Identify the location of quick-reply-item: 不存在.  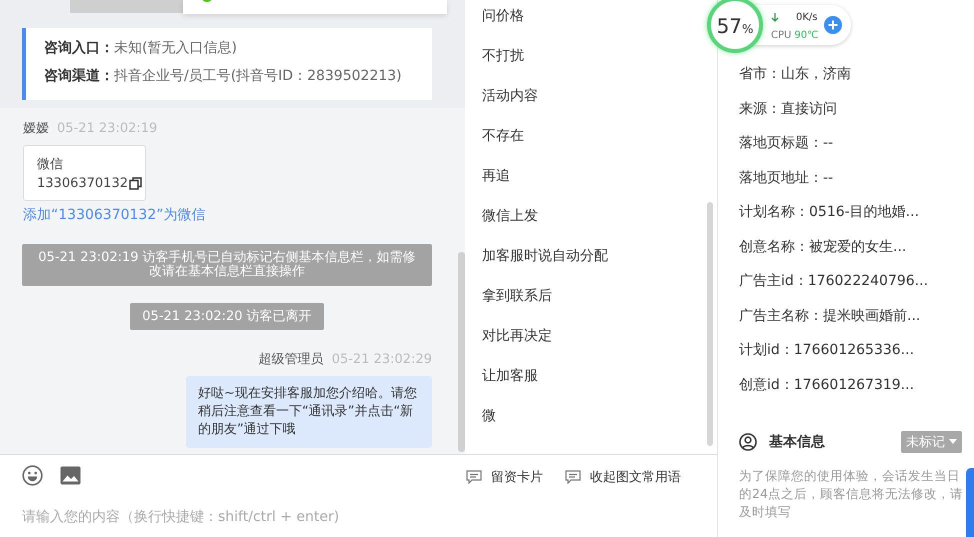
(503, 136).